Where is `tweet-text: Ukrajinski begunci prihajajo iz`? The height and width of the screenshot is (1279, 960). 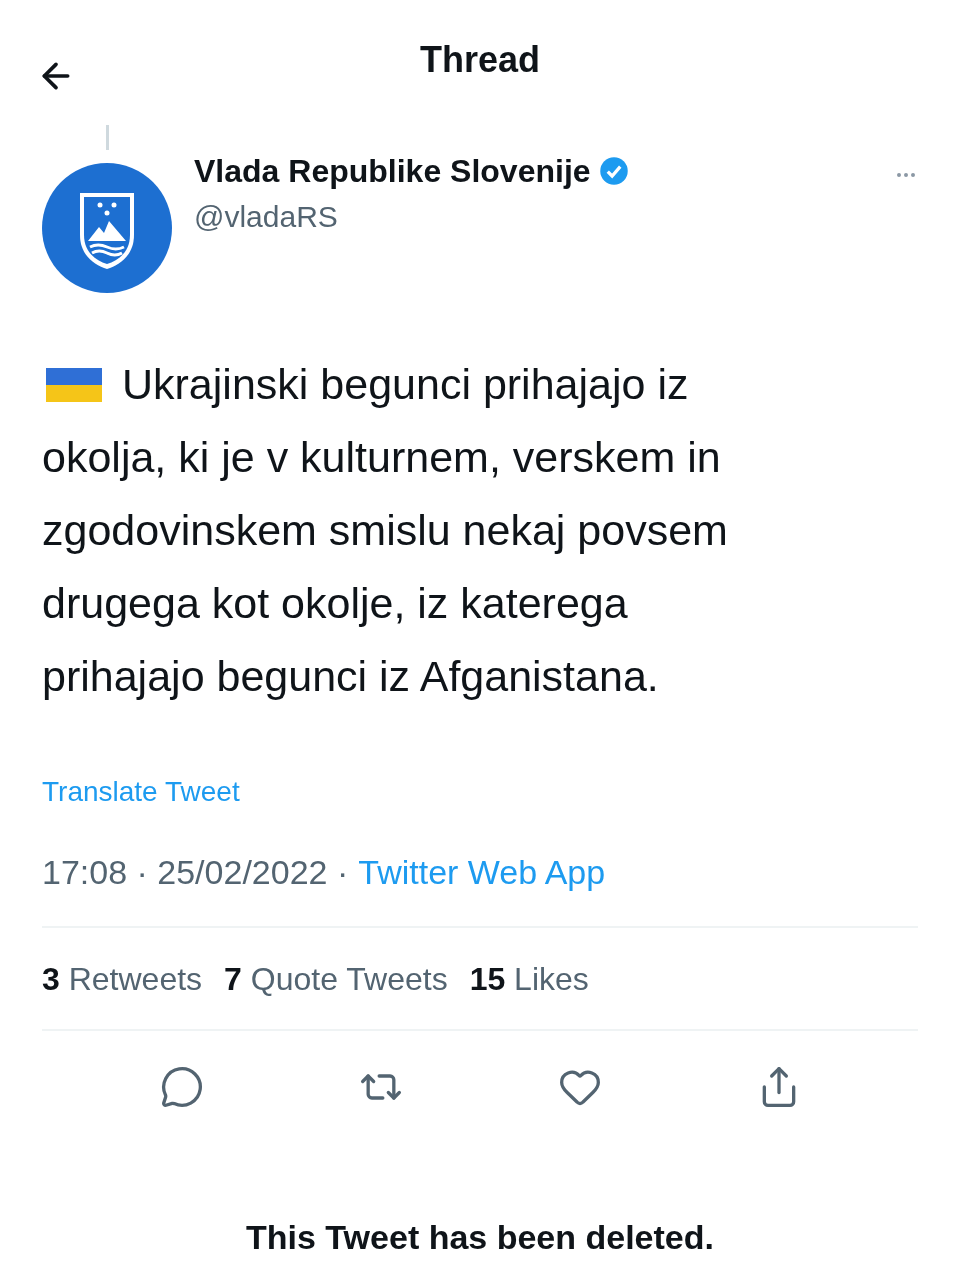 tweet-text: Ukrajinski begunci prihajajo iz is located at coordinates (405, 384).